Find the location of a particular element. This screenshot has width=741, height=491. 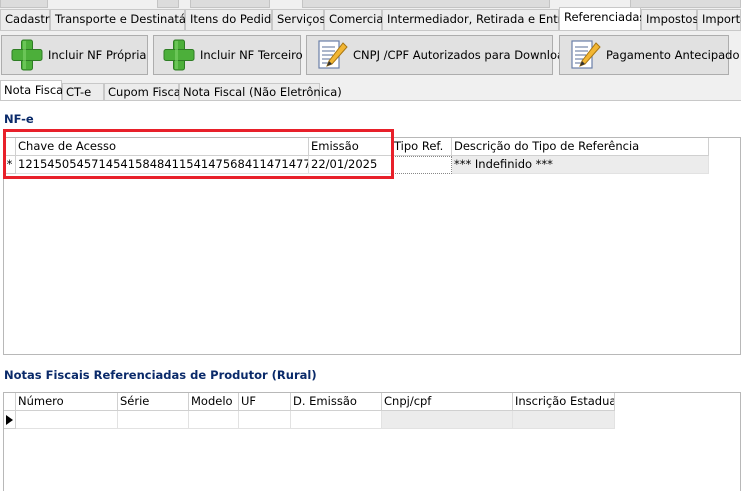

current-row-indicator is located at coordinates (10, 420).